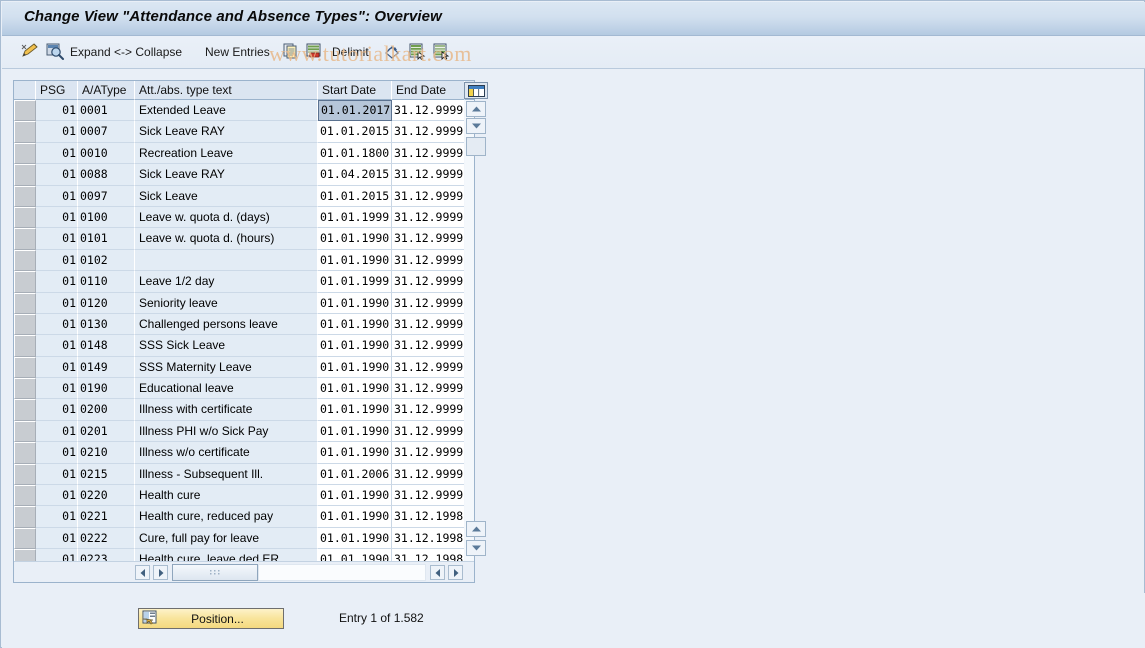  What do you see at coordinates (239, 132) in the screenshot?
I see `table-row: 01 0007 Sick Leave RAY 01.01.2015 31.12.9999` at bounding box center [239, 132].